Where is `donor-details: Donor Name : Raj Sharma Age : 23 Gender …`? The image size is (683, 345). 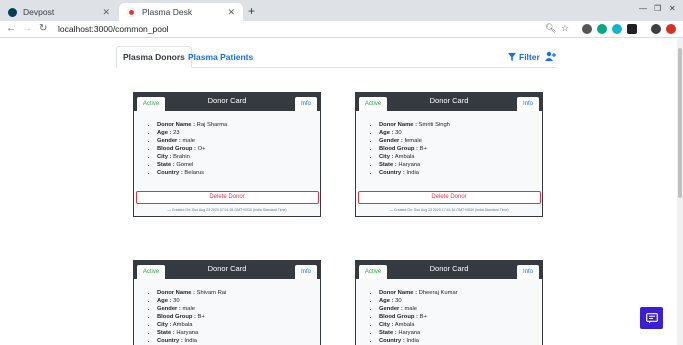
donor-details: Donor Name : Raj Sharma Age : 23 Gender … is located at coordinates (227, 149).